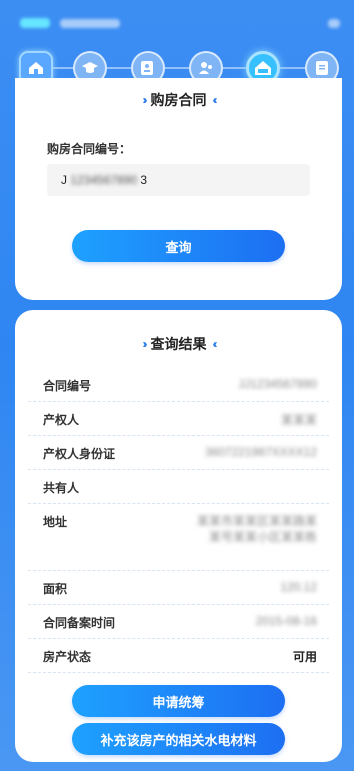  What do you see at coordinates (36, 68) in the screenshot?
I see `home-icon` at bounding box center [36, 68].